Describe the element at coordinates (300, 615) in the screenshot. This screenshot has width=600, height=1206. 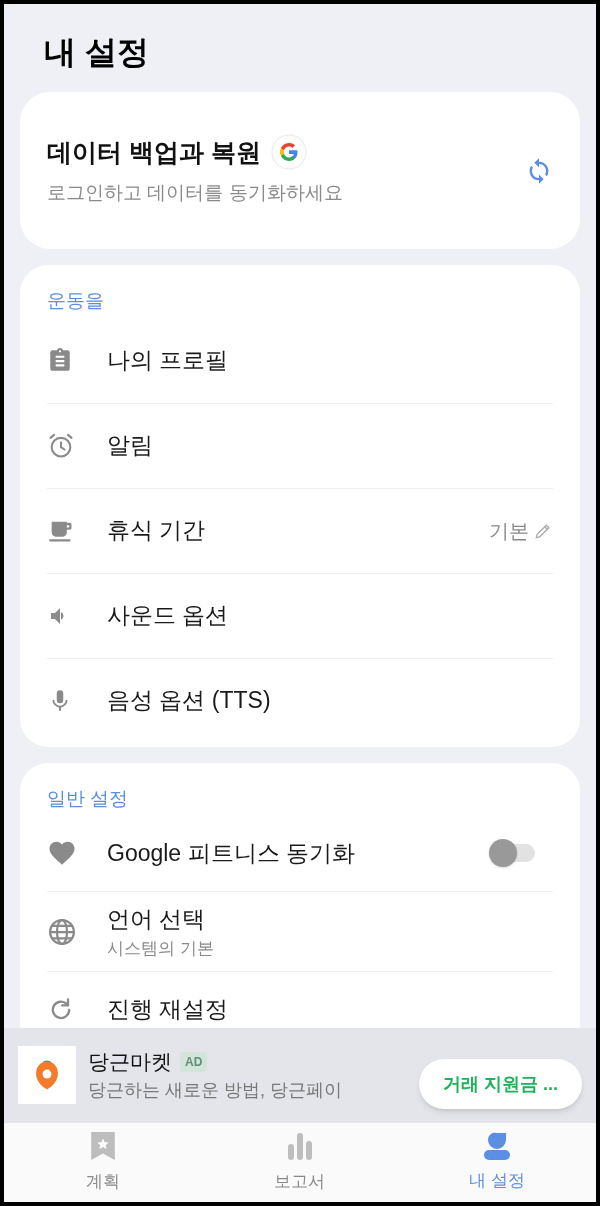
I see `settings-row: 사운드 옵션` at that location.